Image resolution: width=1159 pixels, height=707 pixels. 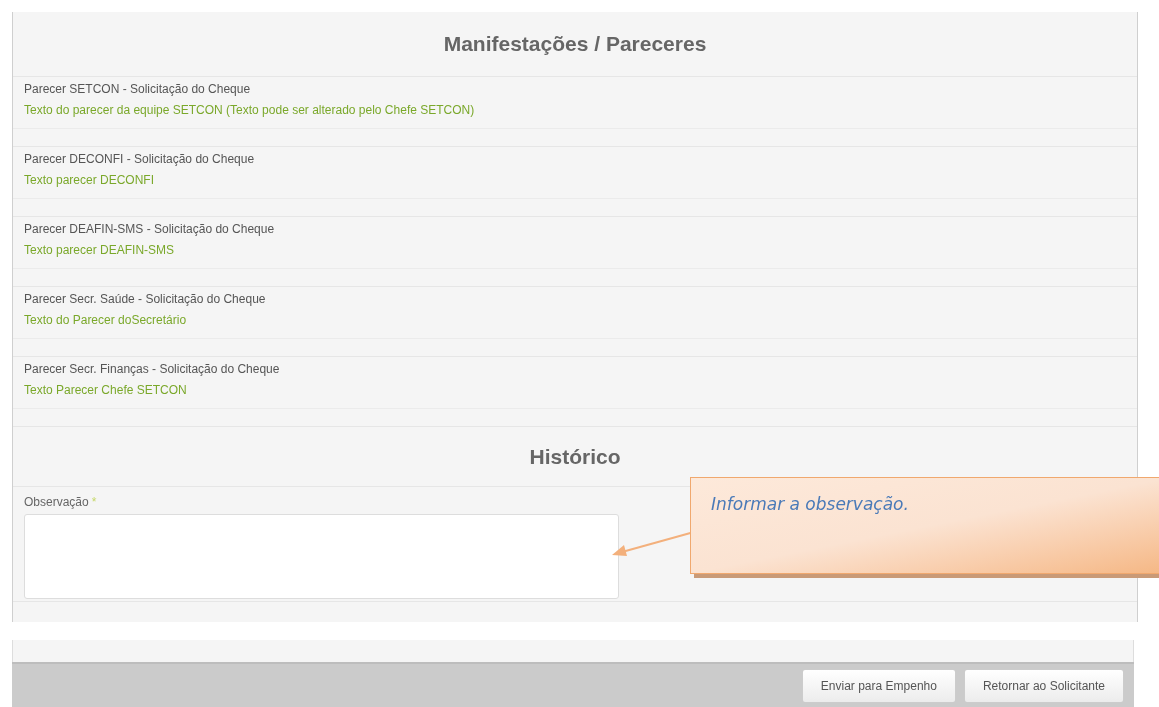 I want to click on parecer-label: Parecer SETCON - Solicitação do Cheque, so click(x=138, y=89).